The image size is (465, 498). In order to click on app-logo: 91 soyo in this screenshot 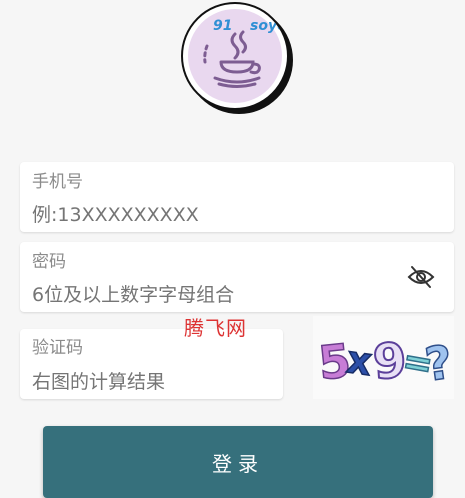, I will do `click(238, 59)`.